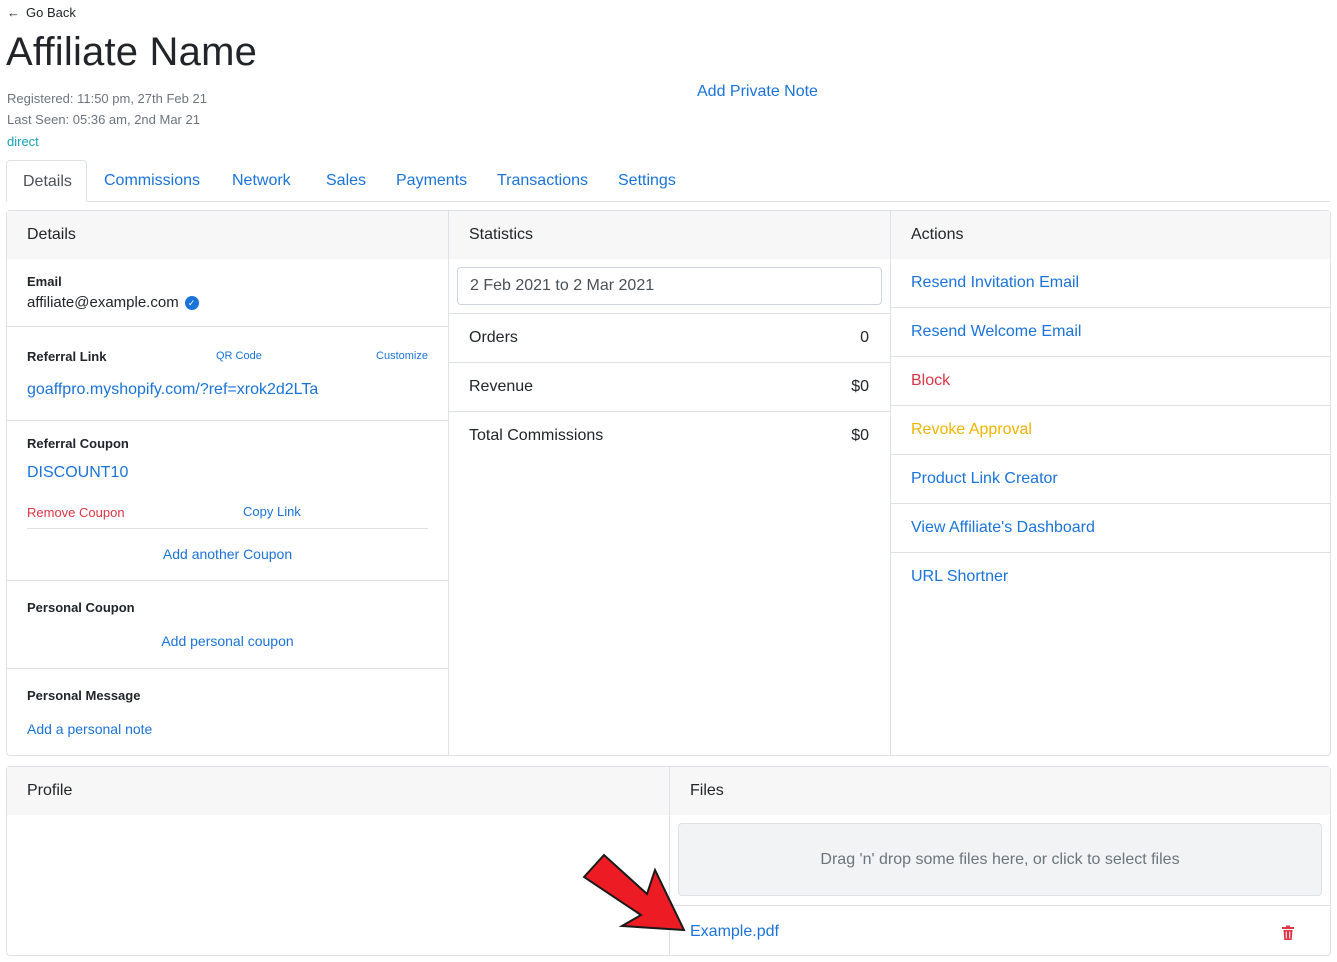 This screenshot has height=962, width=1337. What do you see at coordinates (1110, 577) in the screenshot?
I see `url-shortner-button: URL Shortner` at bounding box center [1110, 577].